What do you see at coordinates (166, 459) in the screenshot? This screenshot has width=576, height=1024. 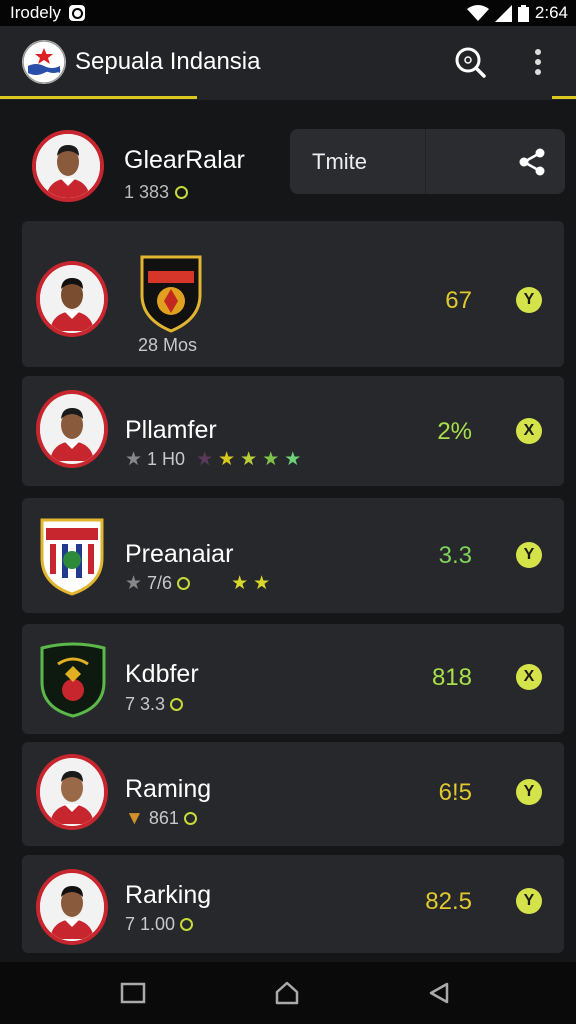 I see `player-stat: 1 H0` at bounding box center [166, 459].